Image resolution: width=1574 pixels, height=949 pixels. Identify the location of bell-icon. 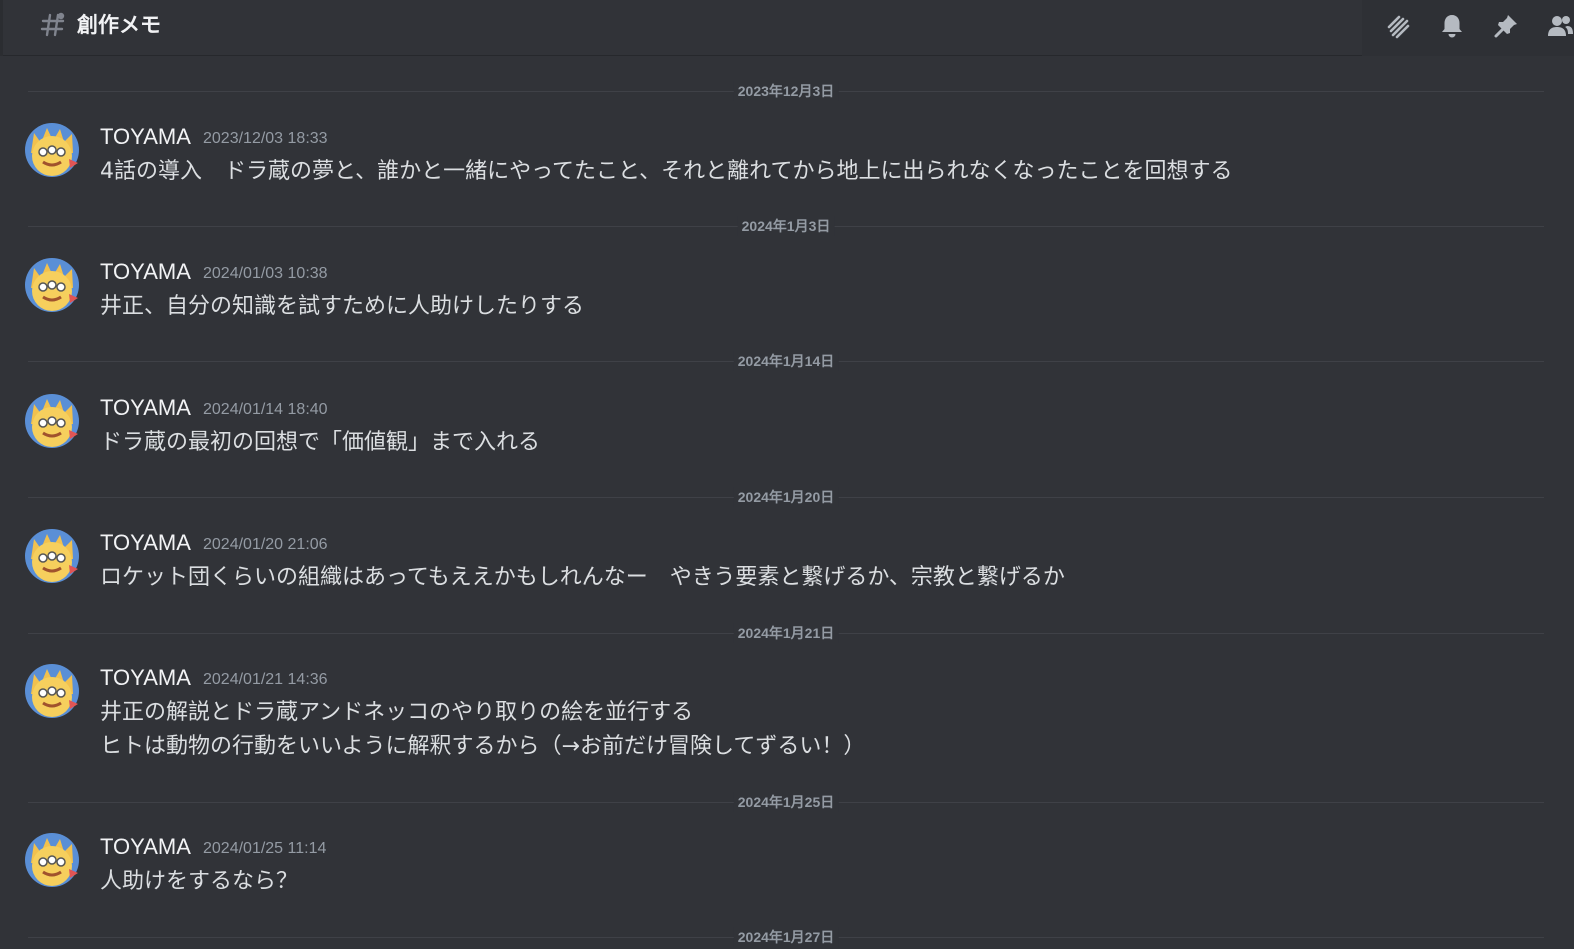
(1452, 26).